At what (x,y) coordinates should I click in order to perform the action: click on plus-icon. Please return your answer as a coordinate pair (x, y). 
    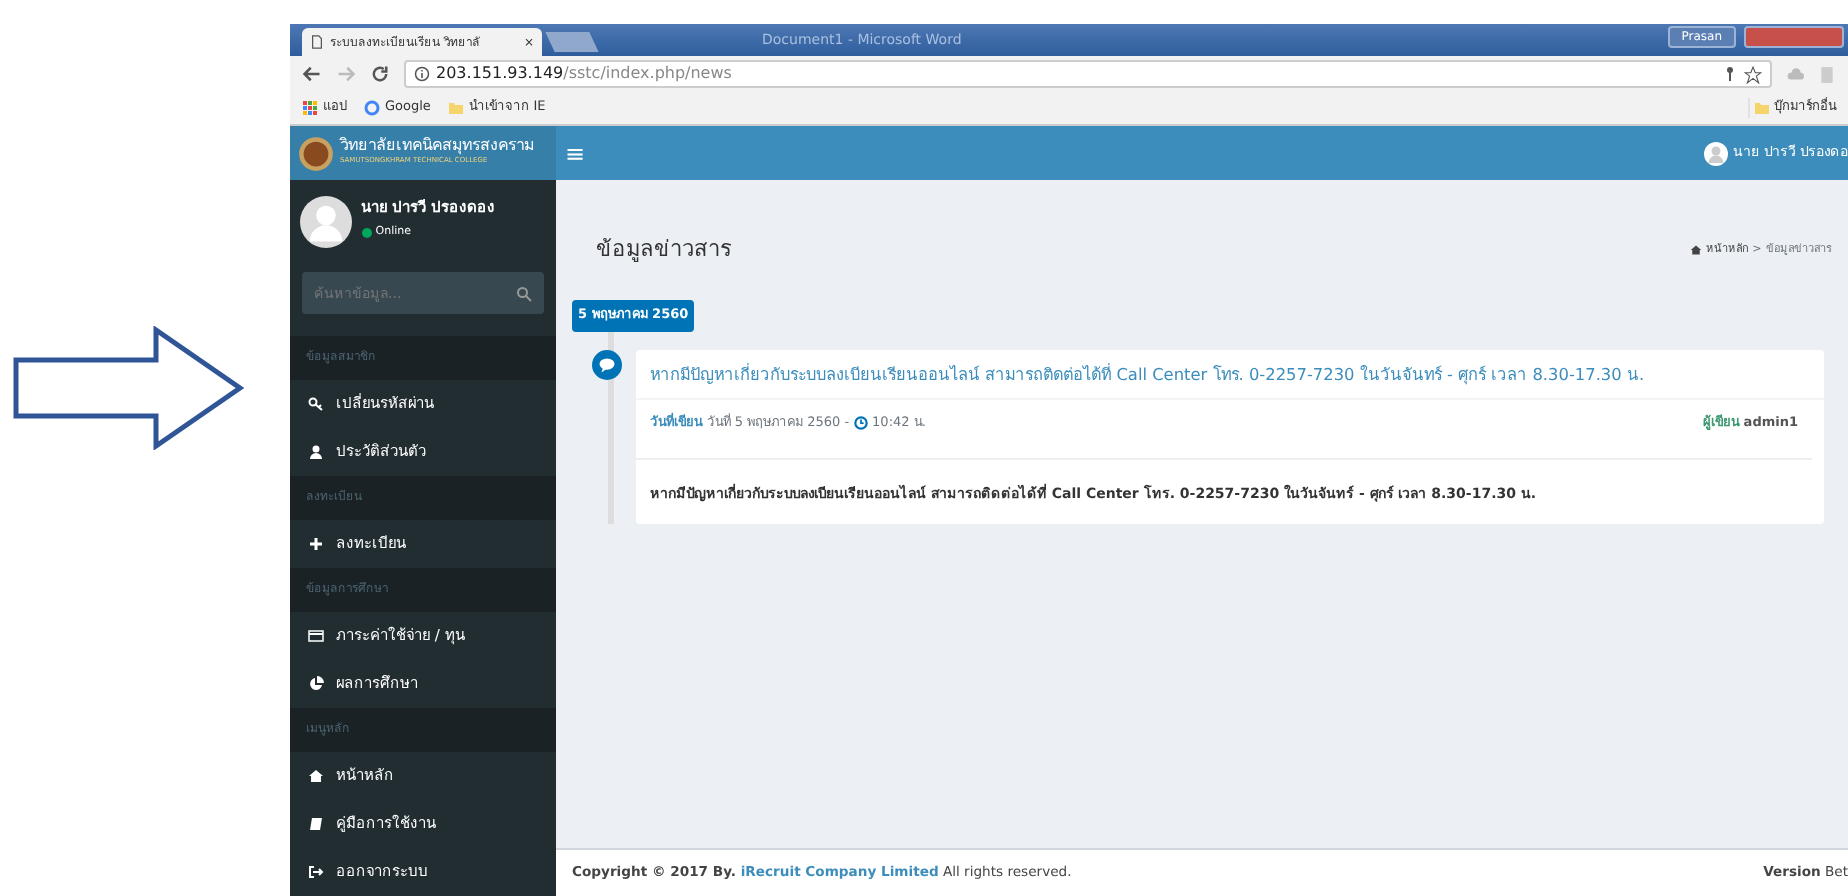
    Looking at the image, I should click on (316, 543).